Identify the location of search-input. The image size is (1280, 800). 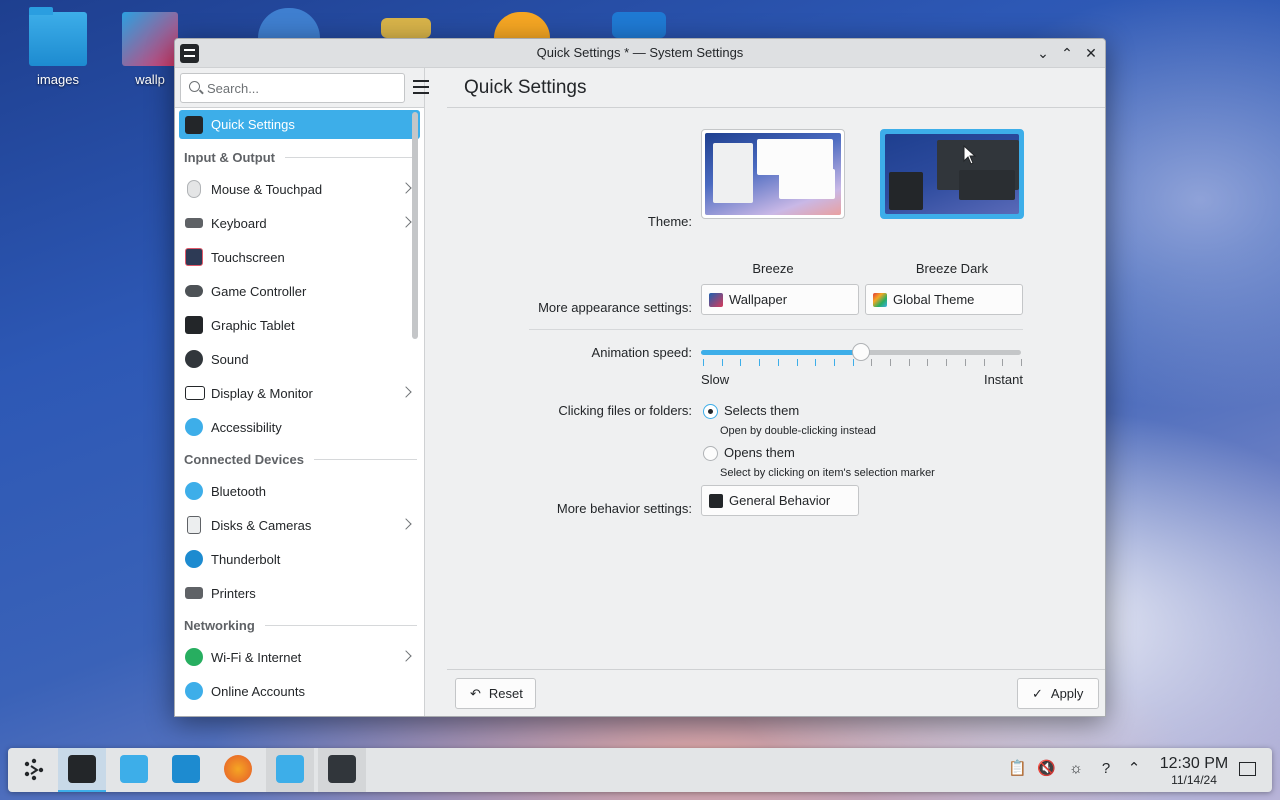
(302, 88).